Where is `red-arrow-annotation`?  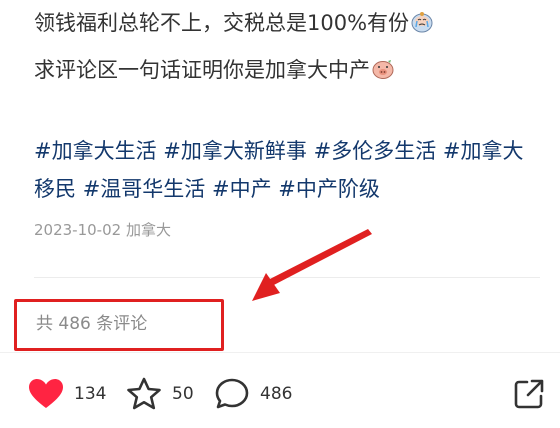
red-arrow-annotation is located at coordinates (312, 265).